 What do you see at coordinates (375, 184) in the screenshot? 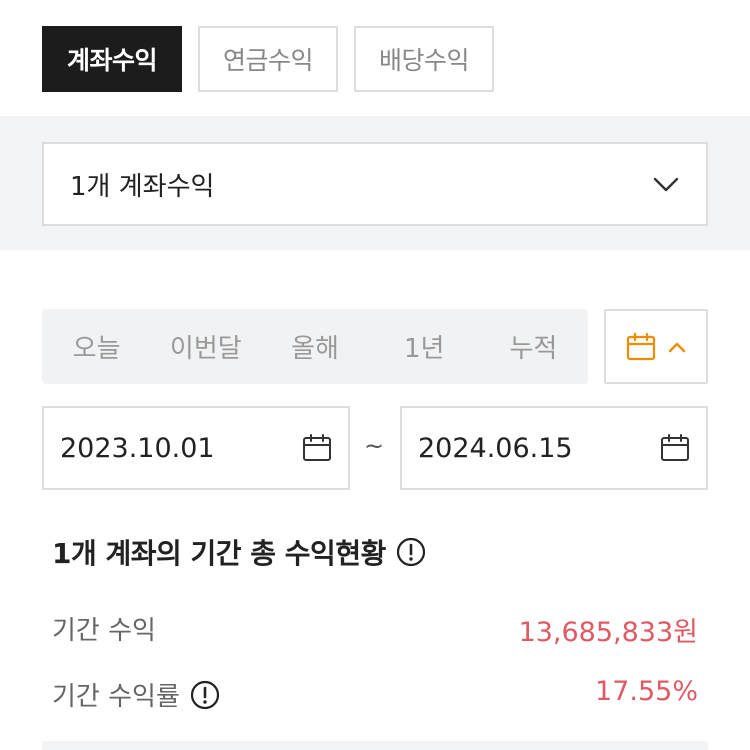
I see `account-select: 1개 계좌수익` at bounding box center [375, 184].